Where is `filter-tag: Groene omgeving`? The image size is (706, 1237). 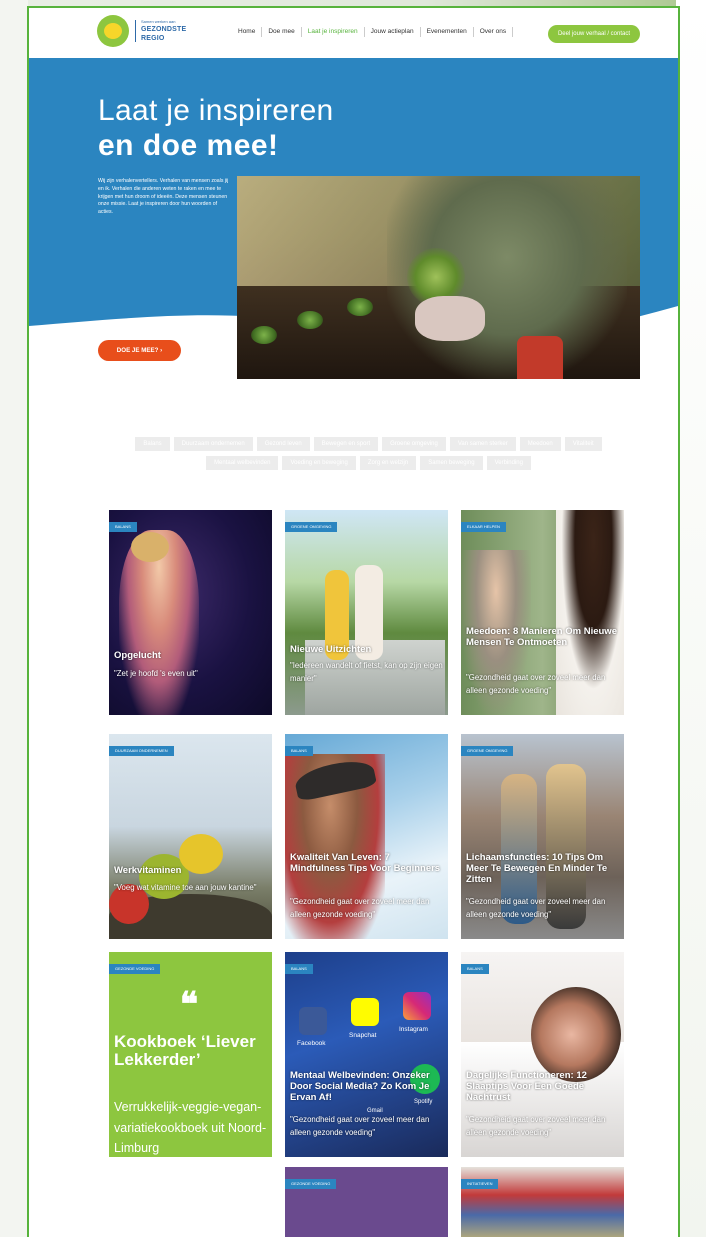
filter-tag: Groene omgeving is located at coordinates (414, 444).